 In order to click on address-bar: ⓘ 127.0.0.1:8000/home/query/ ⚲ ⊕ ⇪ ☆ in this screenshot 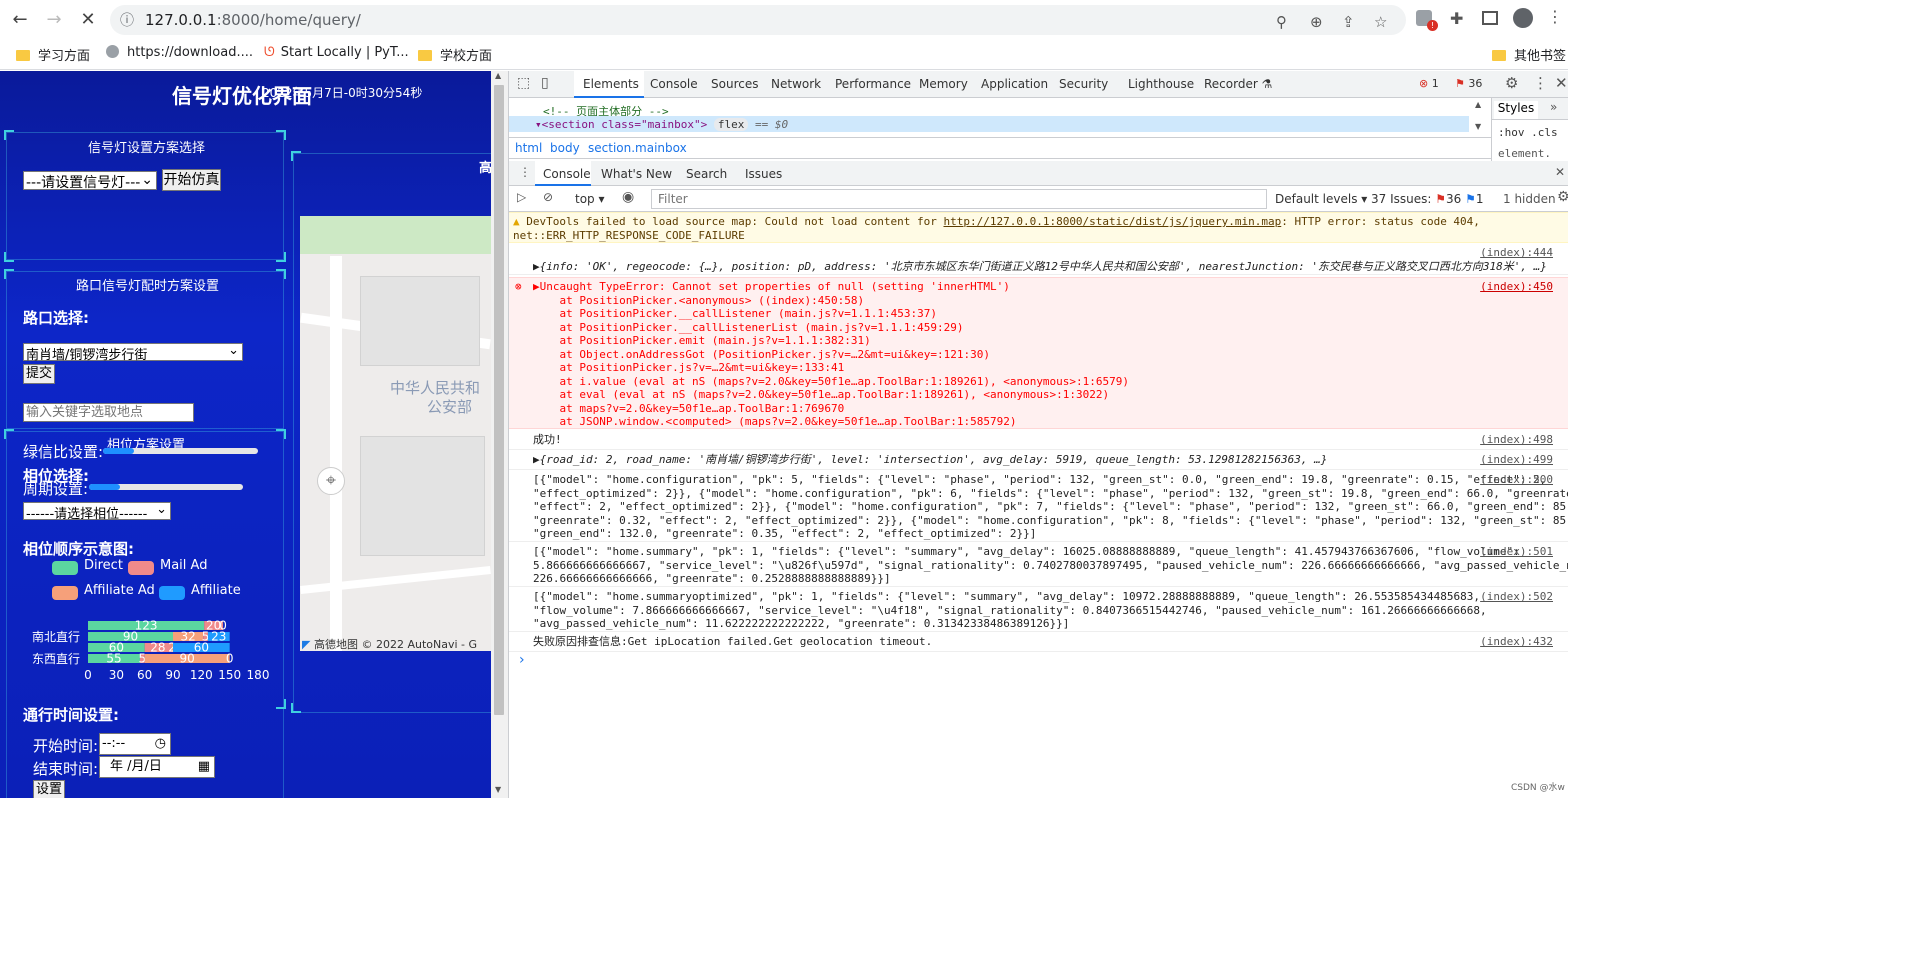, I will do `click(758, 20)`.